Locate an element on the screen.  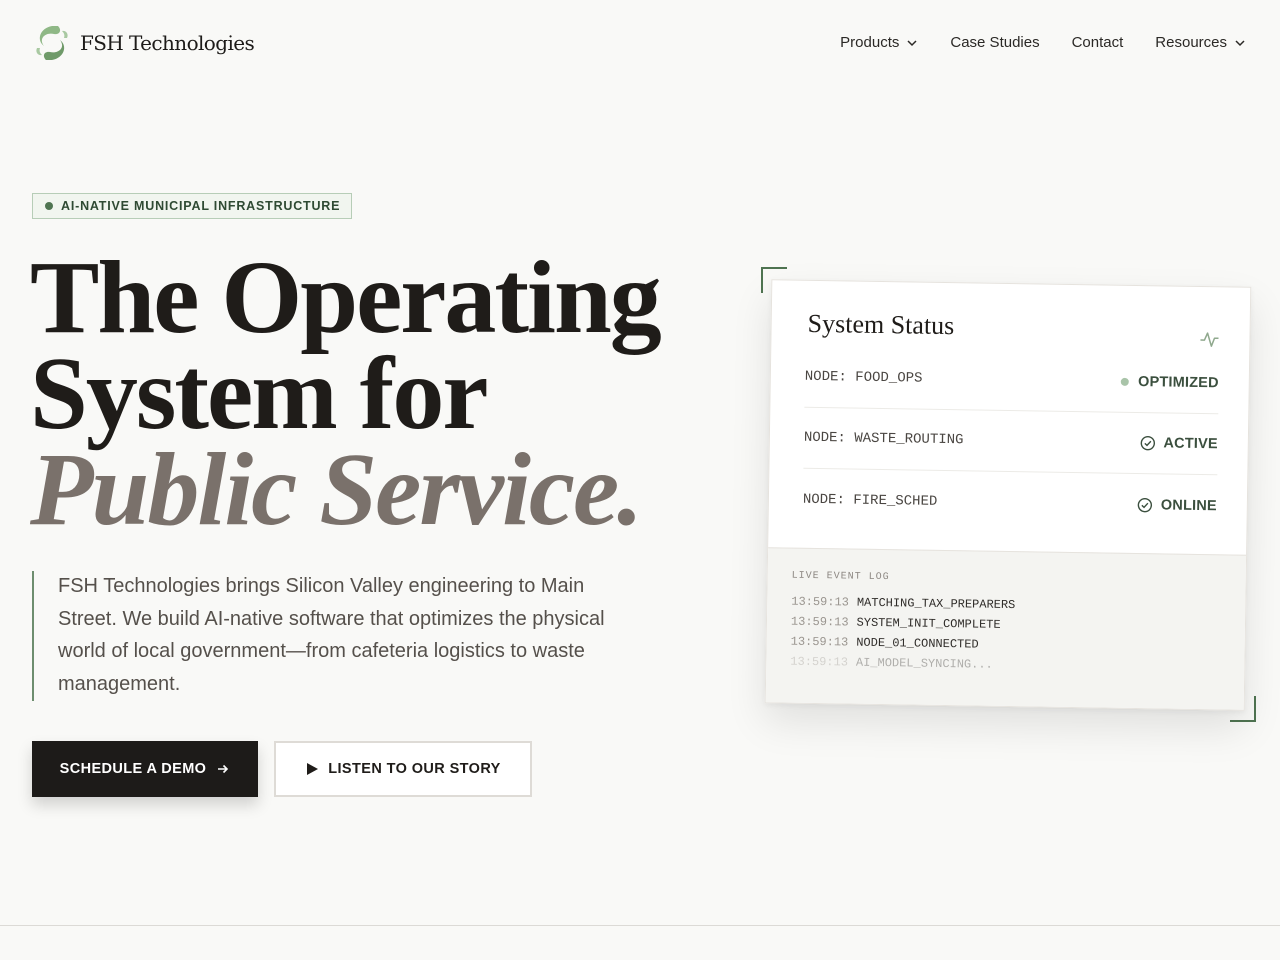
nav-item-label: Products is located at coordinates (870, 42).